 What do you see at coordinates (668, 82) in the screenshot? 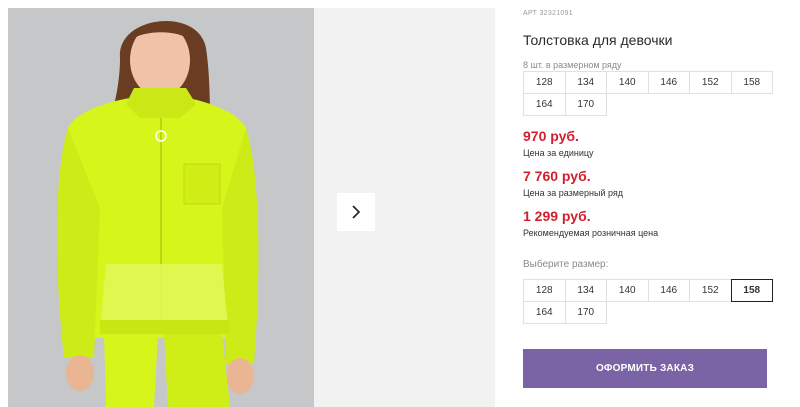
I see `size-range-cell: 146` at bounding box center [668, 82].